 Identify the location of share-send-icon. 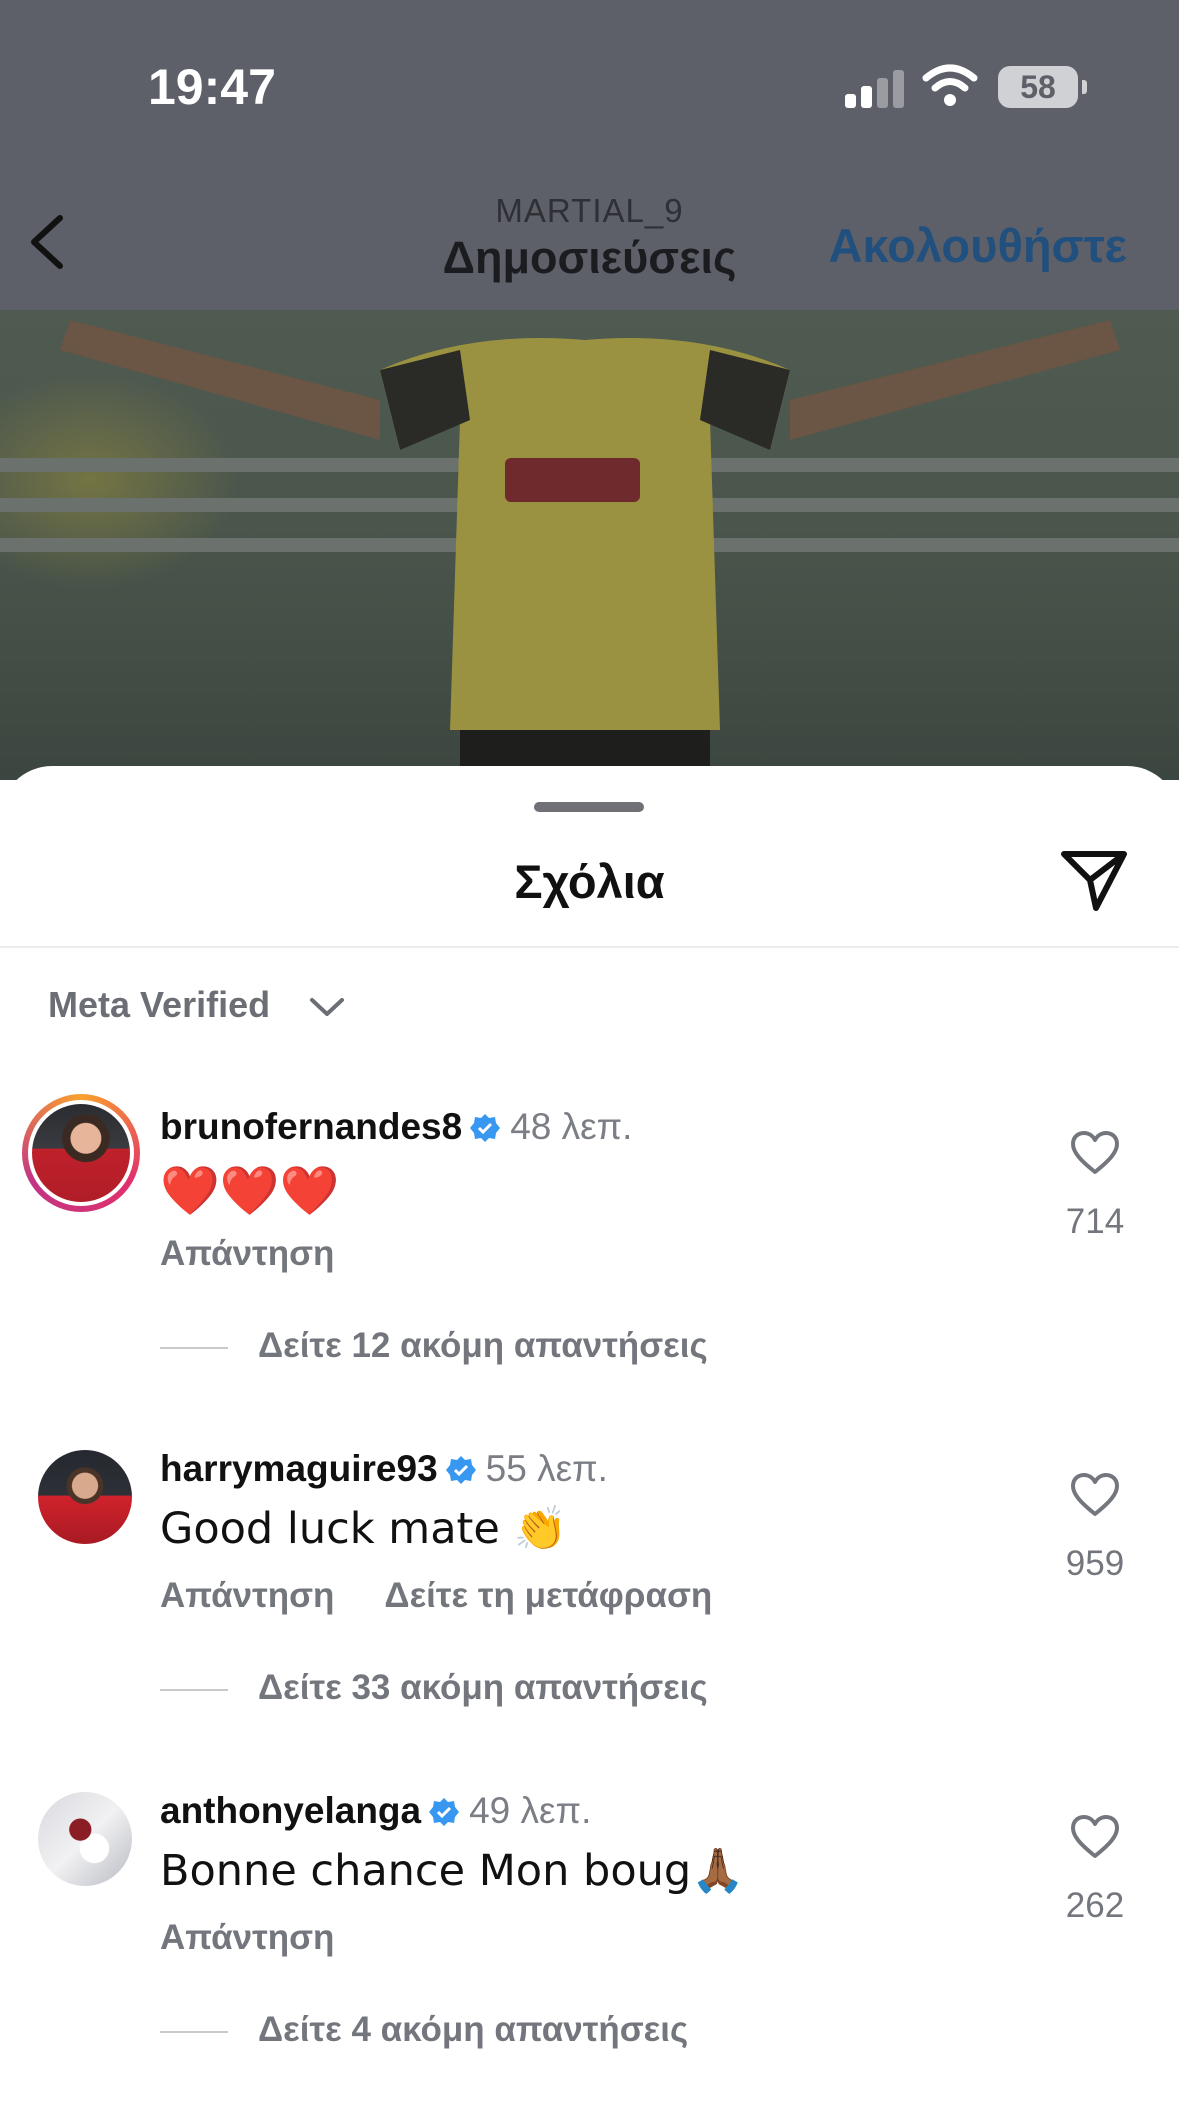
(1094, 881).